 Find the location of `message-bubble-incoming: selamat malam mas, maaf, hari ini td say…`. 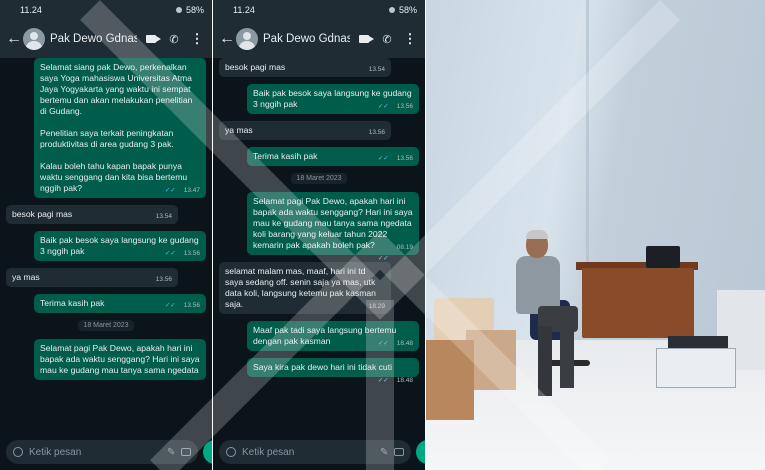

message-bubble-incoming: selamat malam mas, maaf, hari ini td say… is located at coordinates (305, 288).